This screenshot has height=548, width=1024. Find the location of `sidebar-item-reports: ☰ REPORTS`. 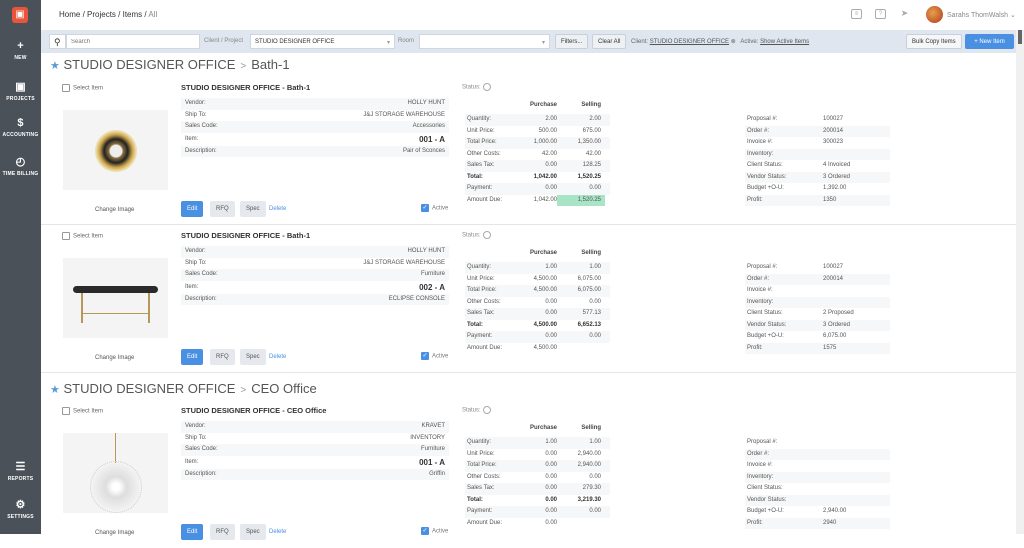

sidebar-item-reports: ☰ REPORTS is located at coordinates (20, 471).